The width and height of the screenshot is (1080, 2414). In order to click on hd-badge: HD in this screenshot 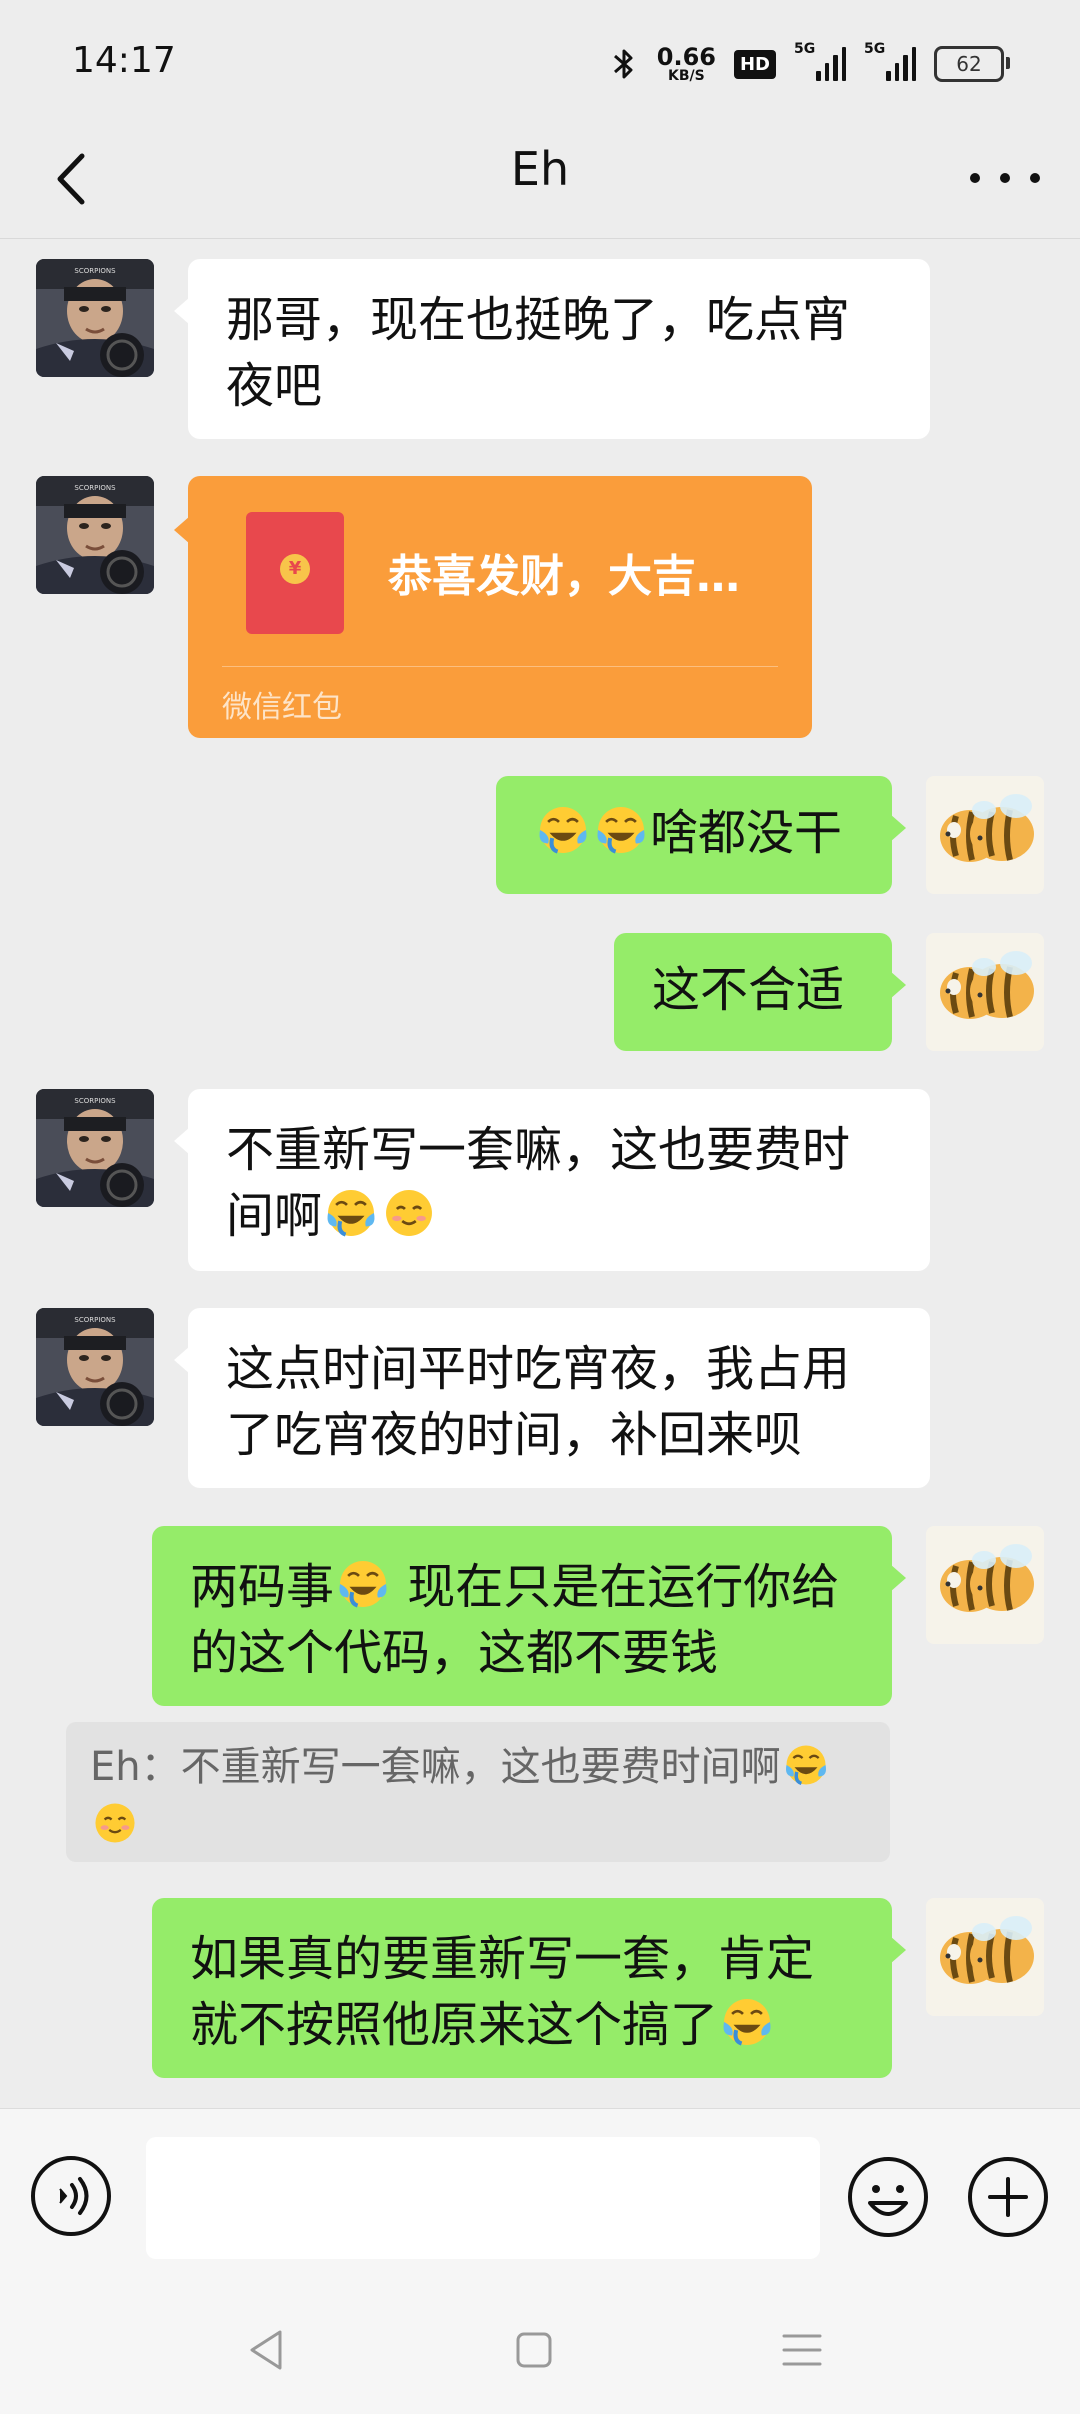, I will do `click(754, 64)`.